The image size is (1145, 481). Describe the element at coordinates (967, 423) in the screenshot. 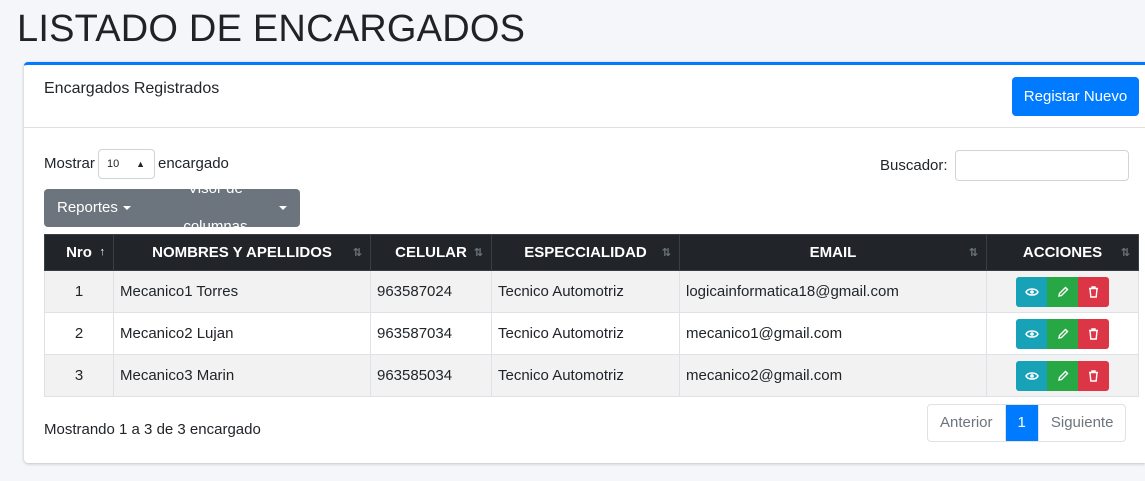

I see `pagination-previous: Anterior` at that location.